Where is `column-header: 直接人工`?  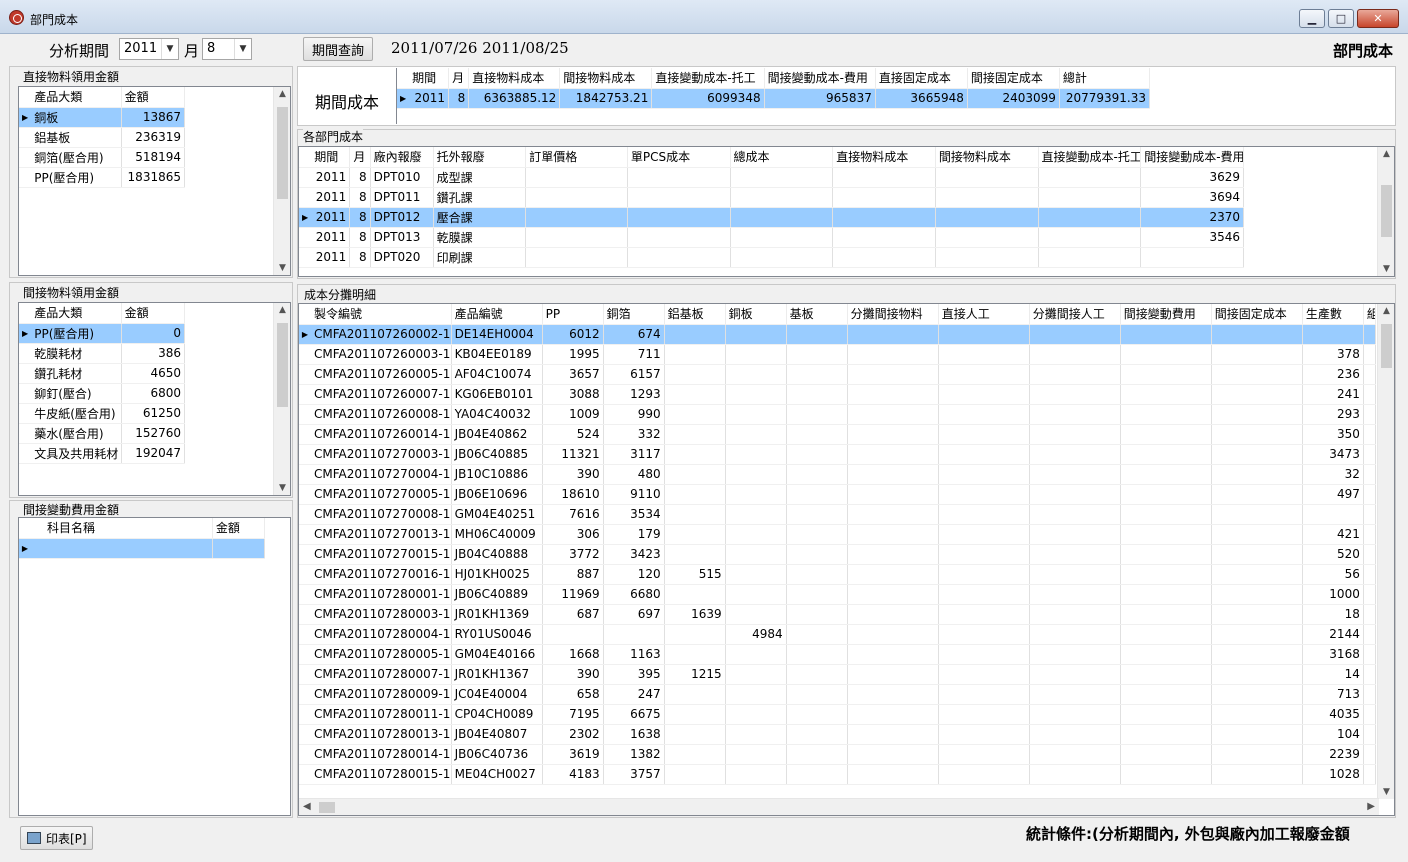
column-header: 直接人工 is located at coordinates (984, 314).